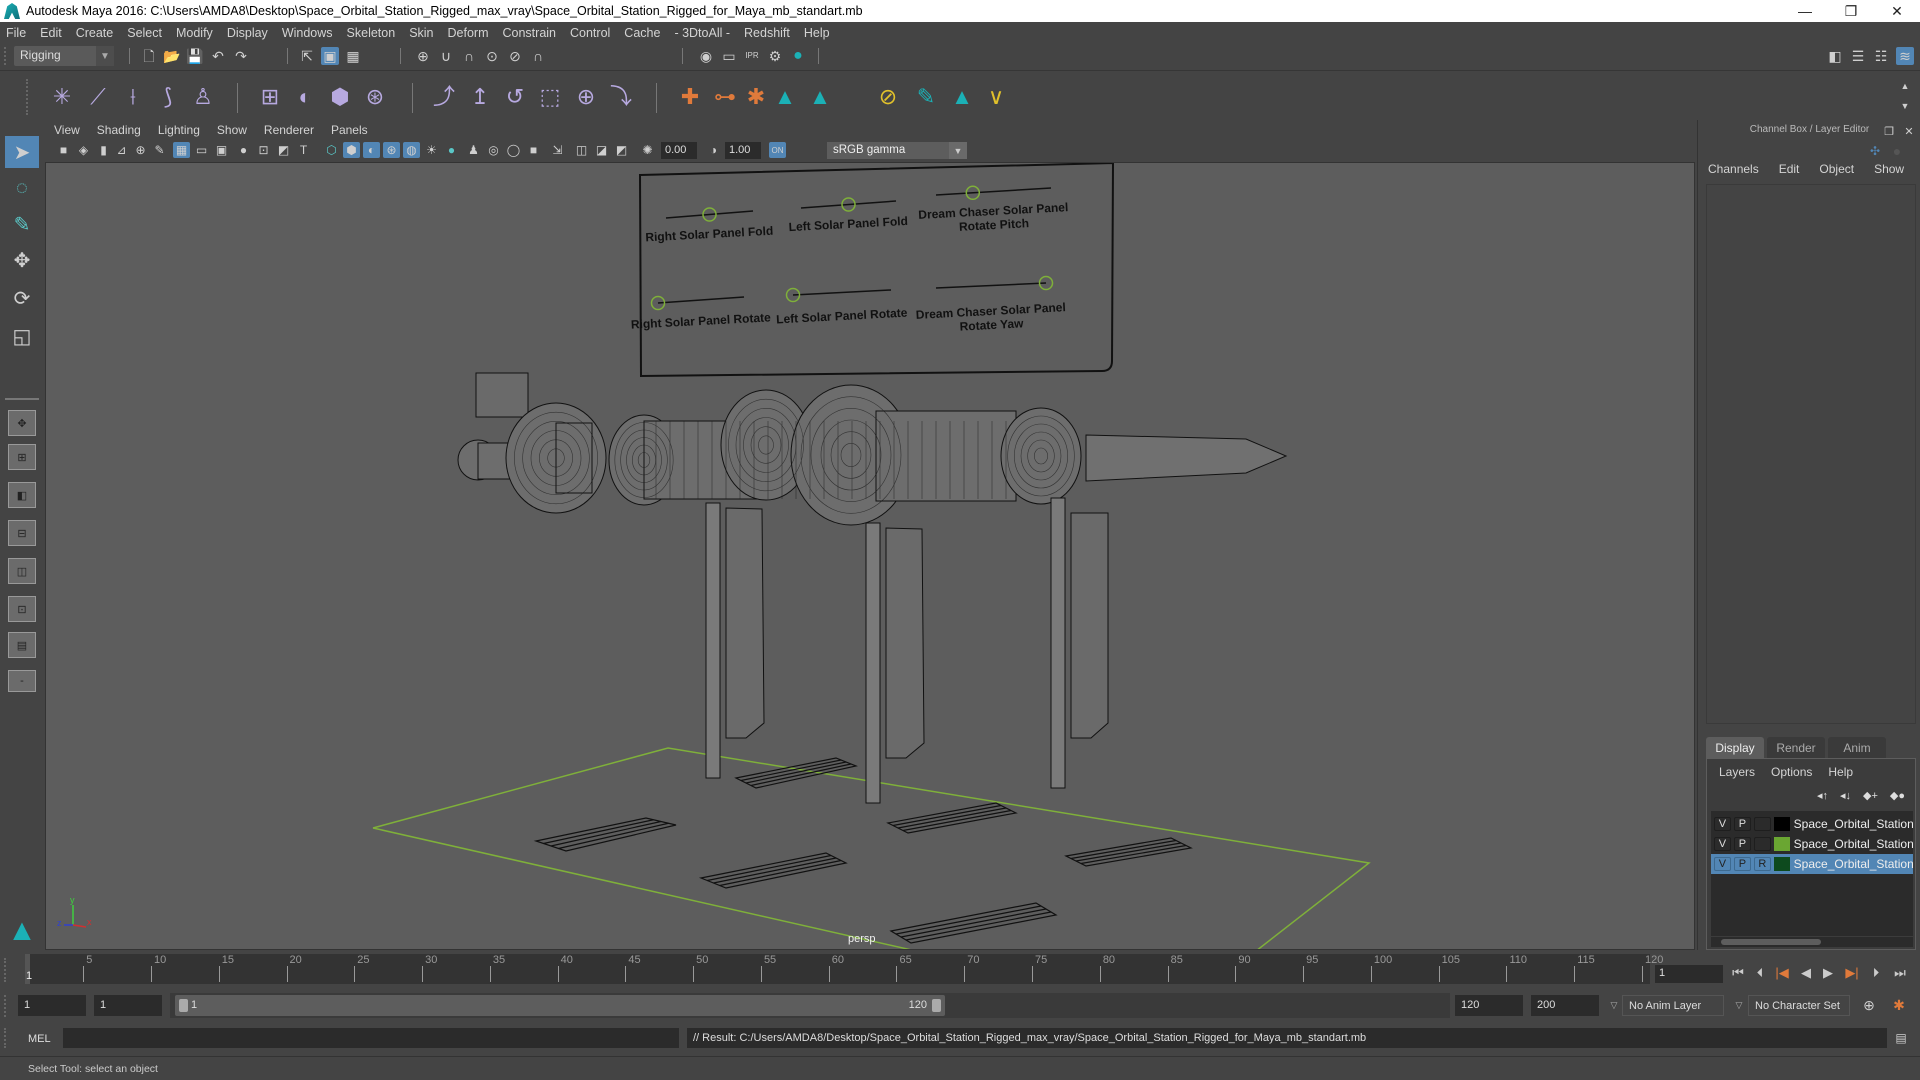 This screenshot has width=1920, height=1080. Describe the element at coordinates (1489, 1005) in the screenshot. I see `playback-end-field: 120` at that location.